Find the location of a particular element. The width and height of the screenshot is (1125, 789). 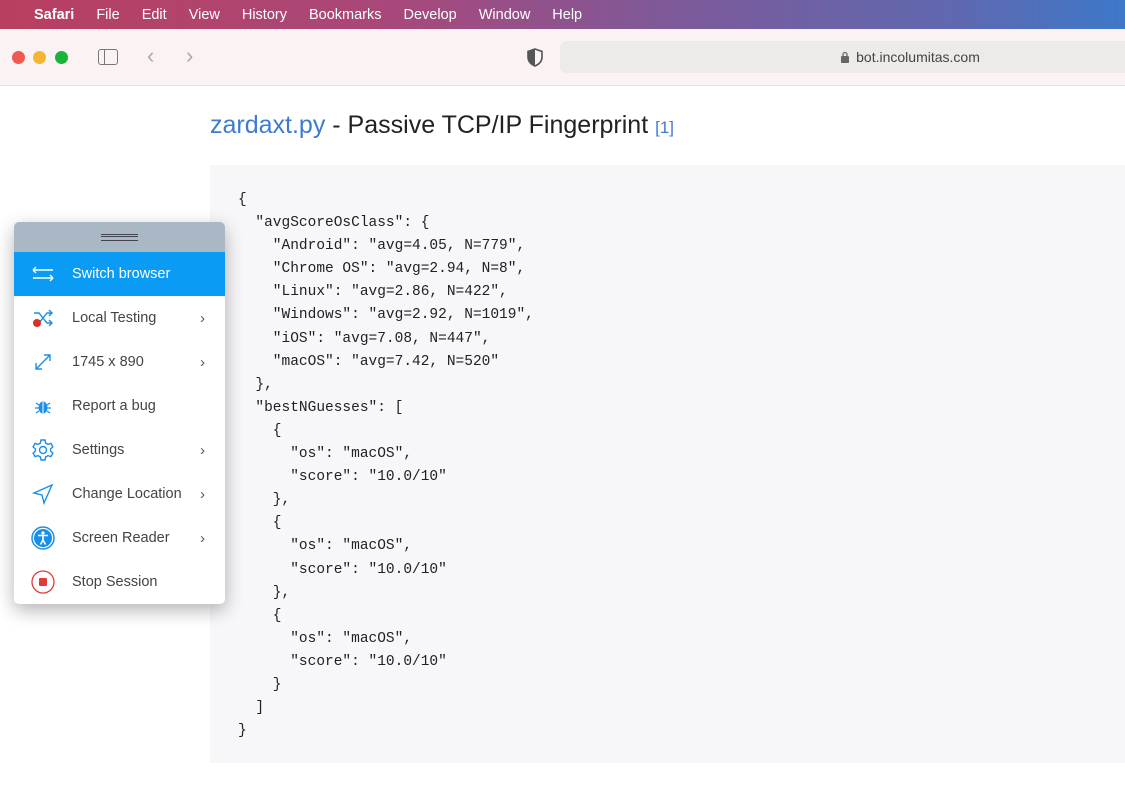

code-line: "Android": "avg=4.05, N=779", is located at coordinates (382, 246).